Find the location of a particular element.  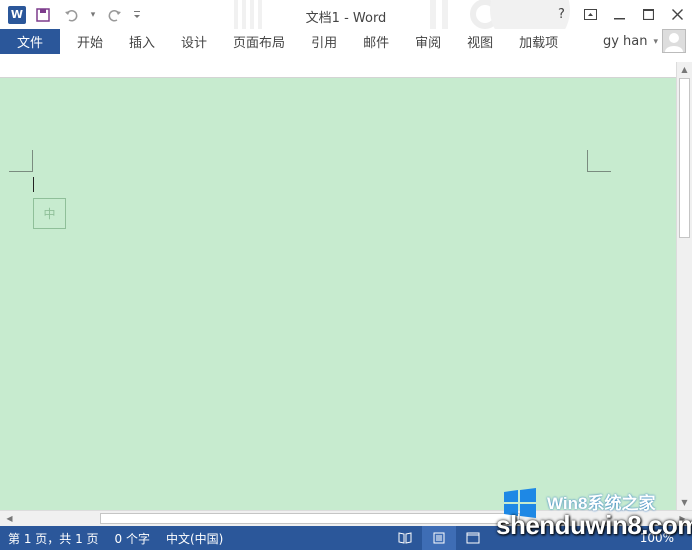

page-info: 第 1 页，共 1 页 is located at coordinates (53, 538).